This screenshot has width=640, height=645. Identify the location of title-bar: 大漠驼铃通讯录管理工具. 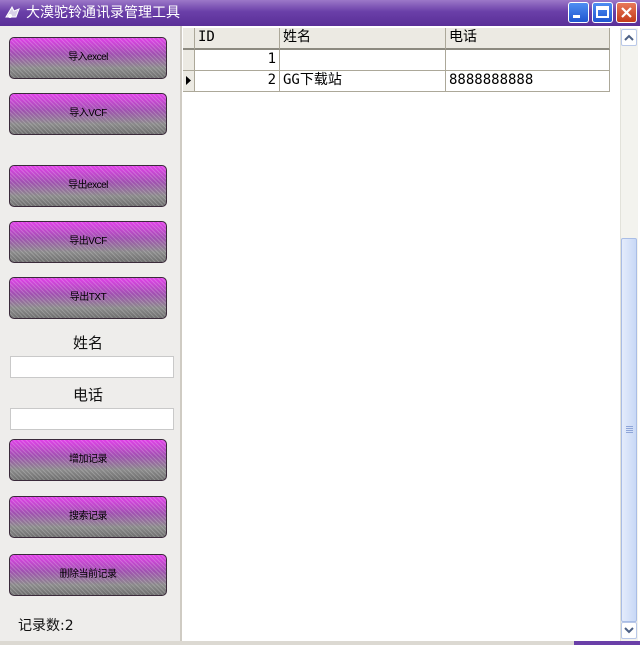
(320, 13).